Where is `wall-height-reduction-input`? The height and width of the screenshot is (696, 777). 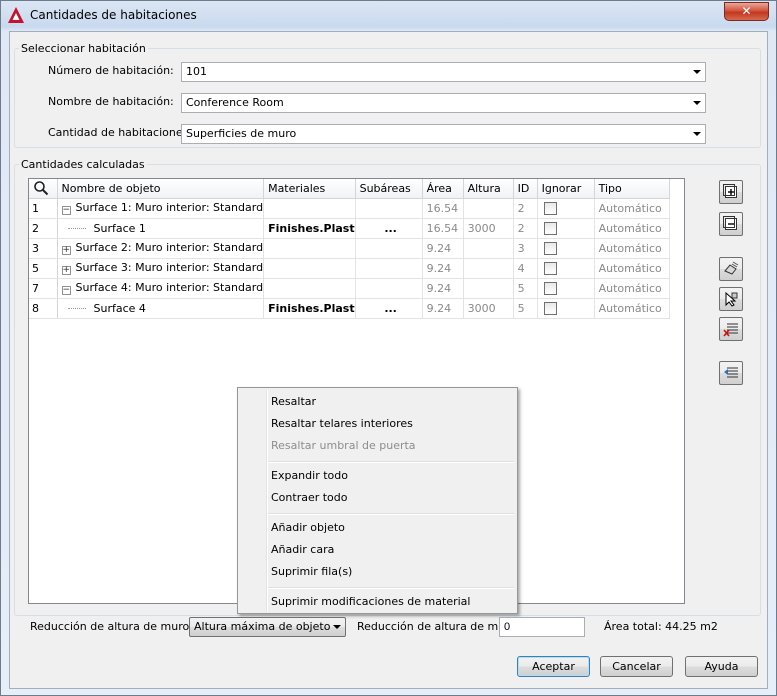 wall-height-reduction-input is located at coordinates (542, 627).